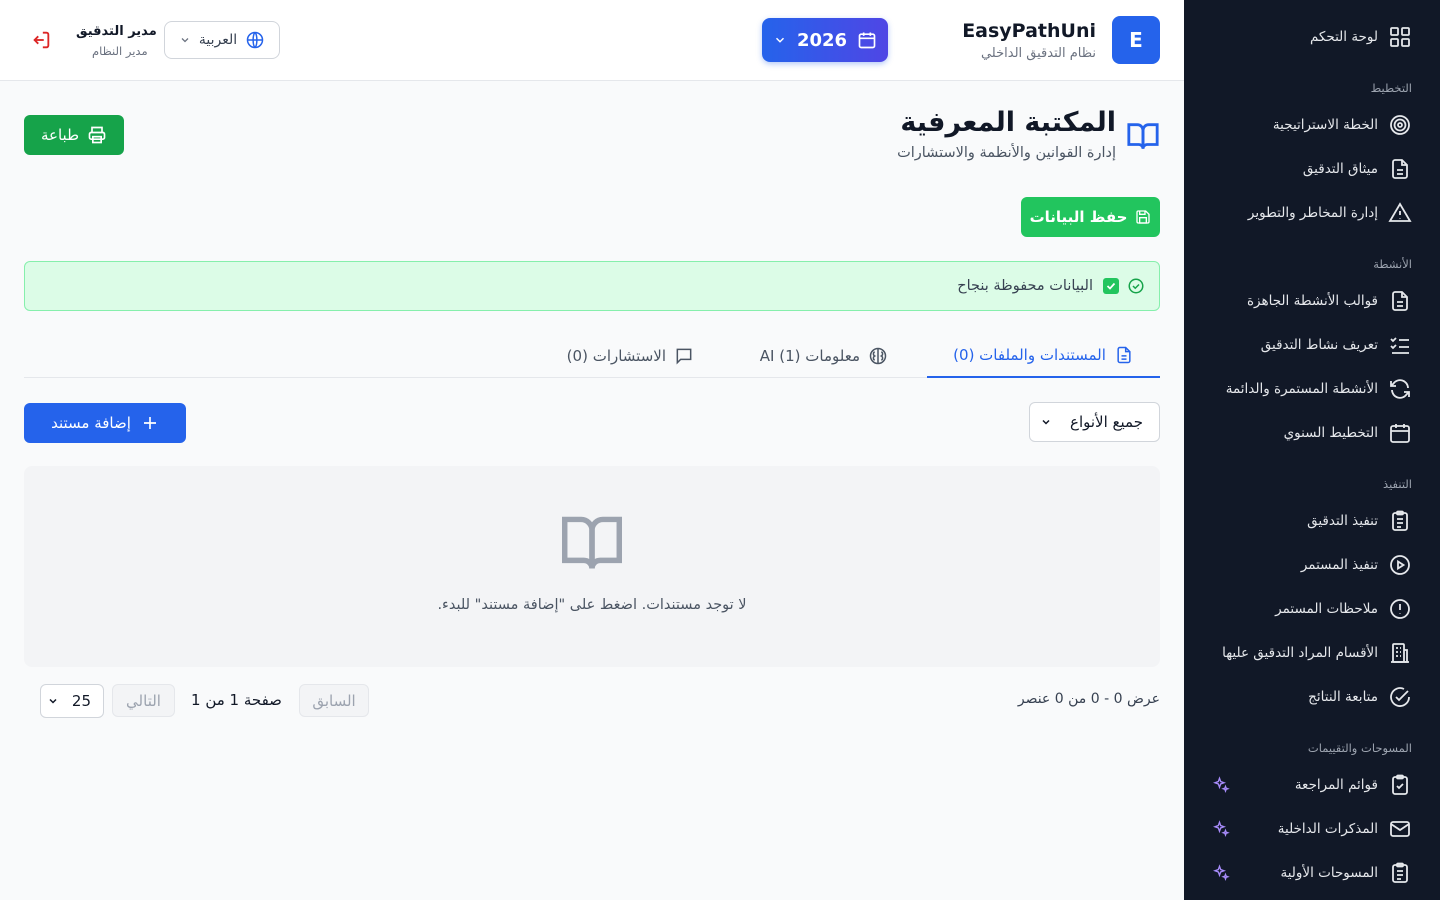  Describe the element at coordinates (1038, 53) in the screenshot. I see `app-subtitle: نظام التدقيق الداخلي` at that location.